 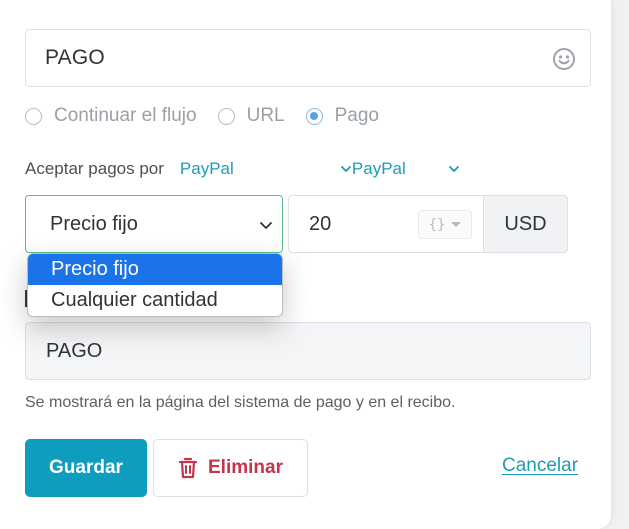 What do you see at coordinates (154, 224) in the screenshot?
I see `price-type-select: Precio fijo` at bounding box center [154, 224].